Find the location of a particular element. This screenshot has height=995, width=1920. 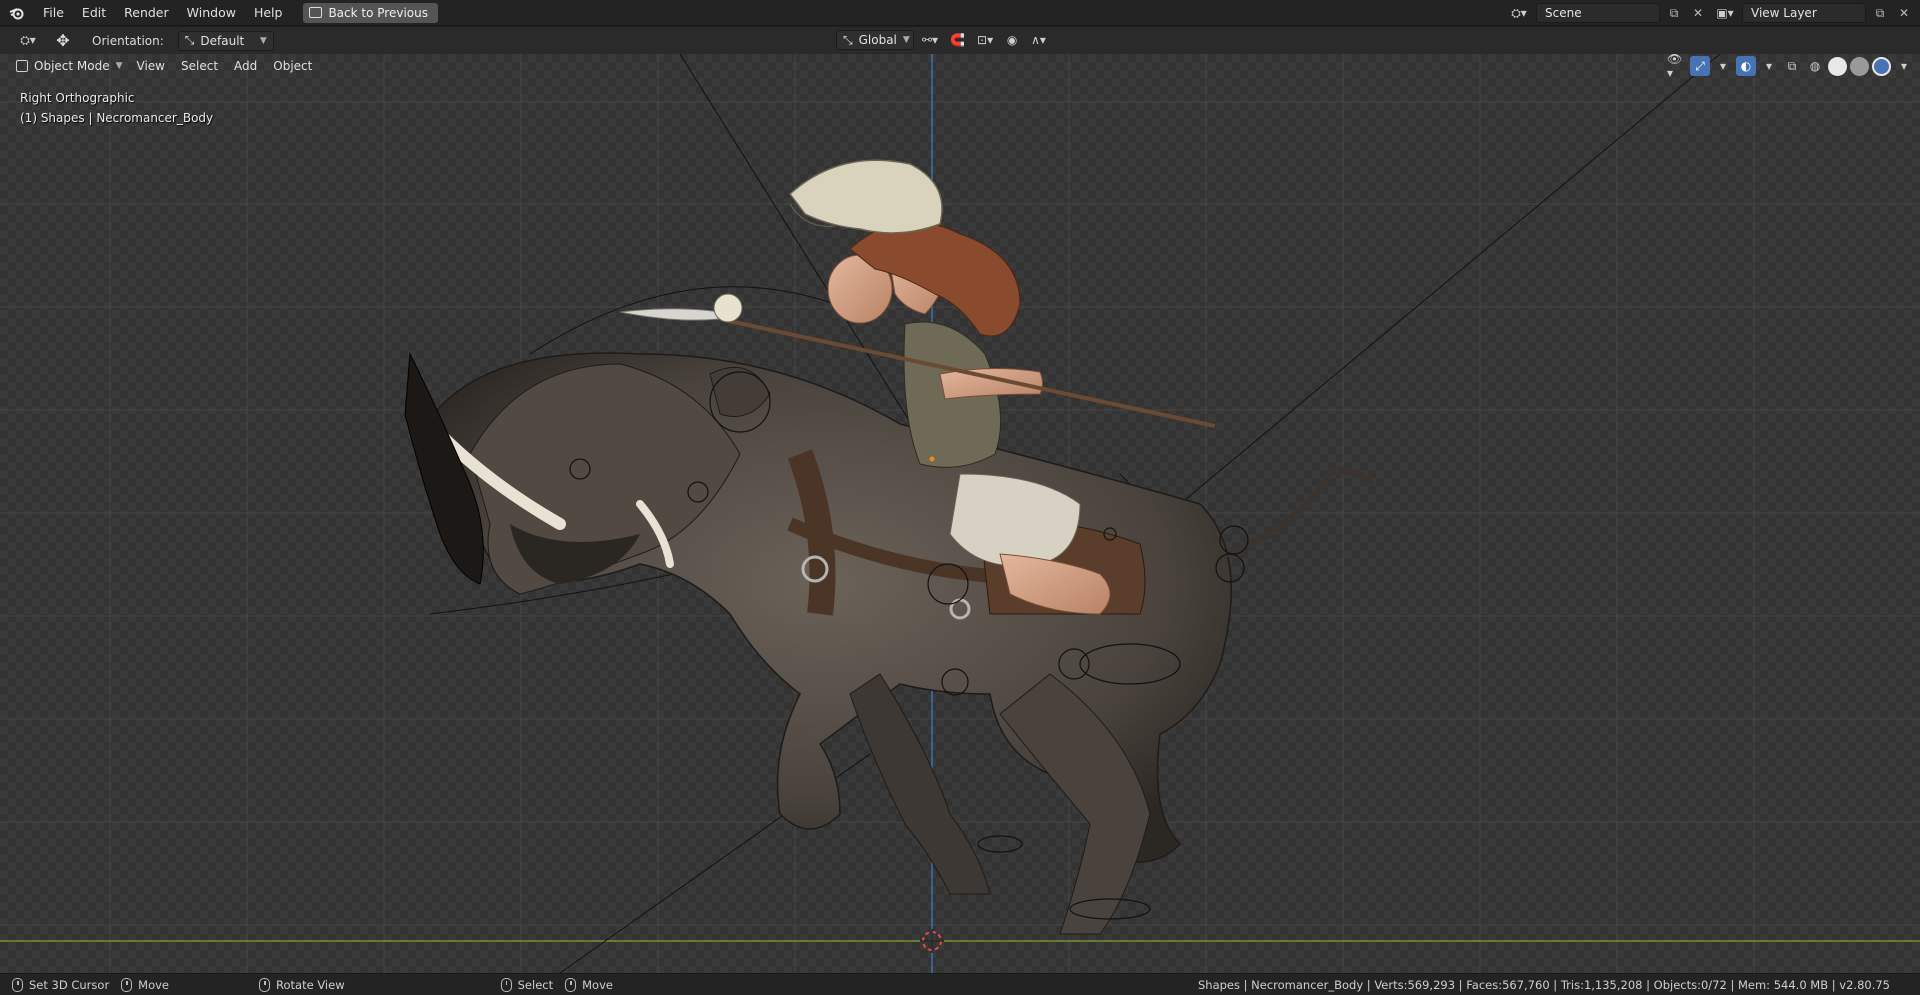

viewport-menu-view: View is located at coordinates (151, 66).